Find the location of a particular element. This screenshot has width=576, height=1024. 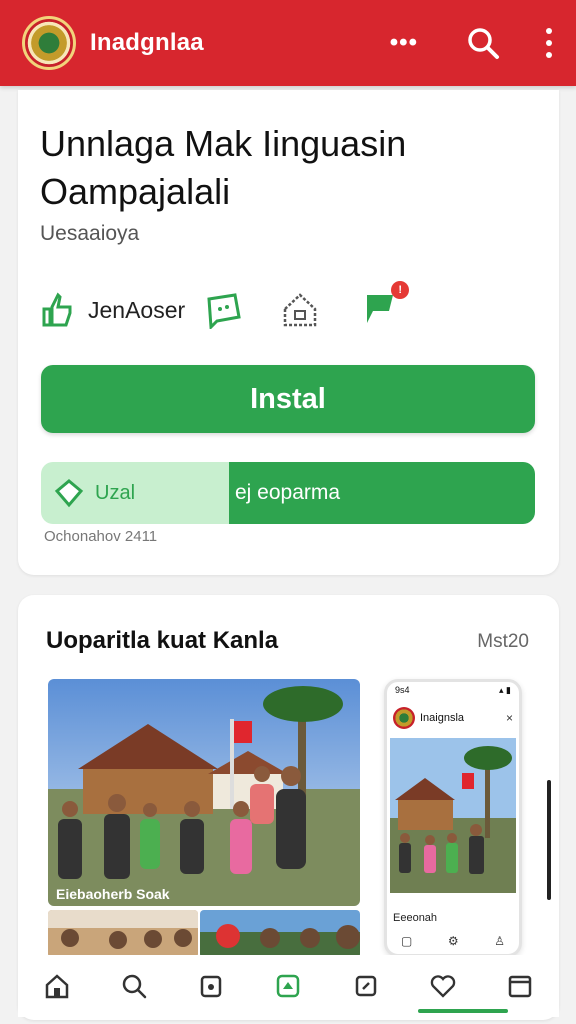

phone-user-icon: ♙ is located at coordinates (499, 941).